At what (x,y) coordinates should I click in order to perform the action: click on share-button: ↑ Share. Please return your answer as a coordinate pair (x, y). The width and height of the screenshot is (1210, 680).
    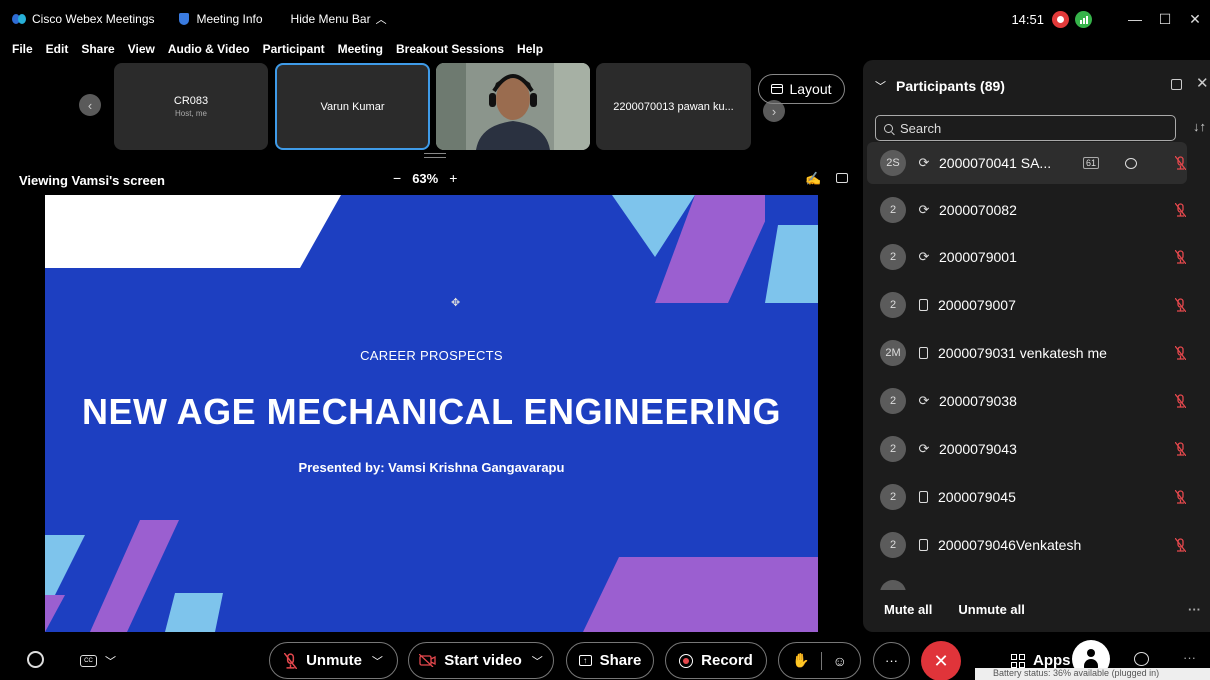
    Looking at the image, I should click on (610, 660).